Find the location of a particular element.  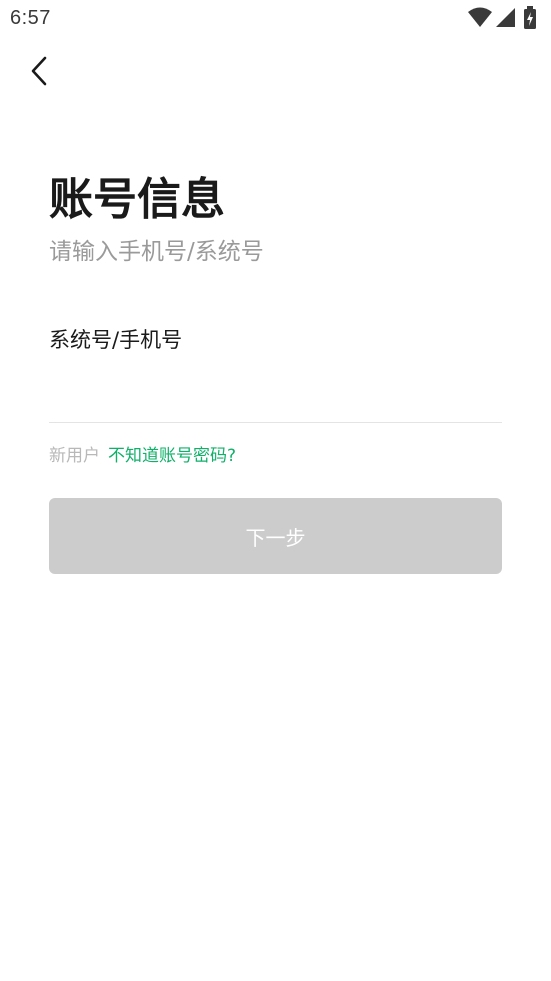

status-bar: 6:57 is located at coordinates (275, 19).